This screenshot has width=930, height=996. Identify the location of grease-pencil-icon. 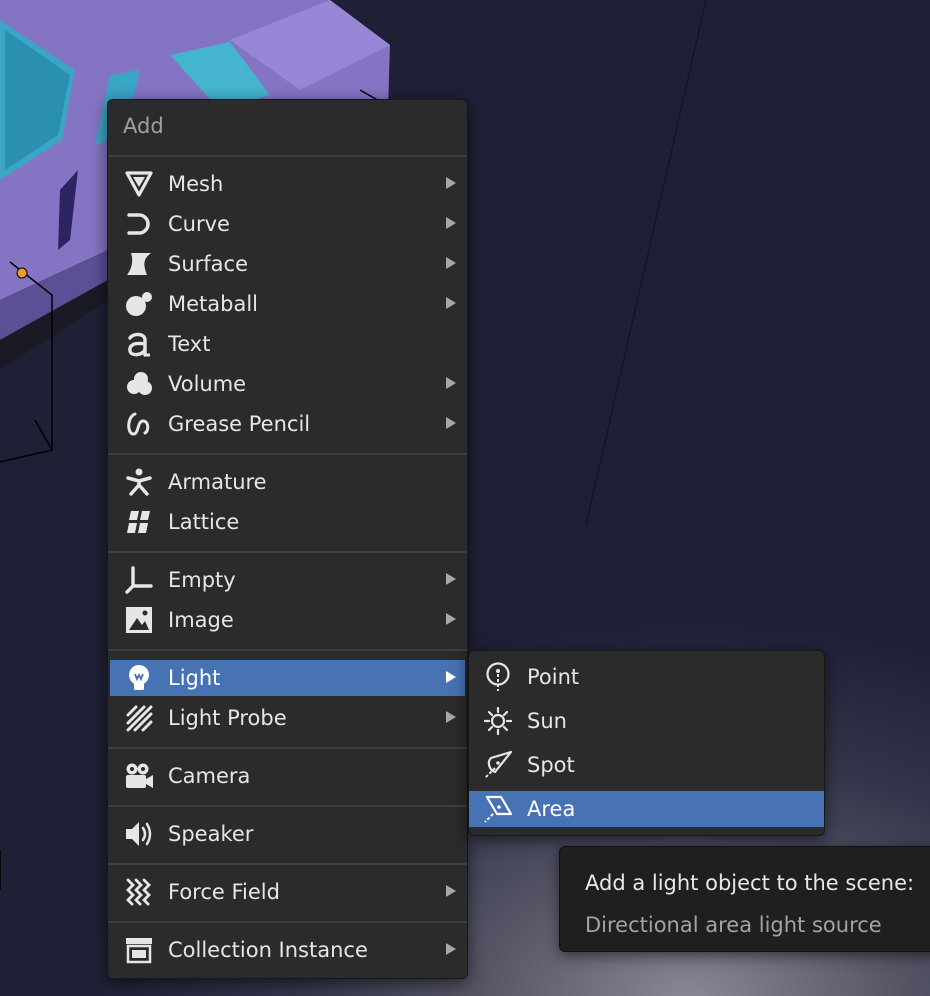
(139, 424).